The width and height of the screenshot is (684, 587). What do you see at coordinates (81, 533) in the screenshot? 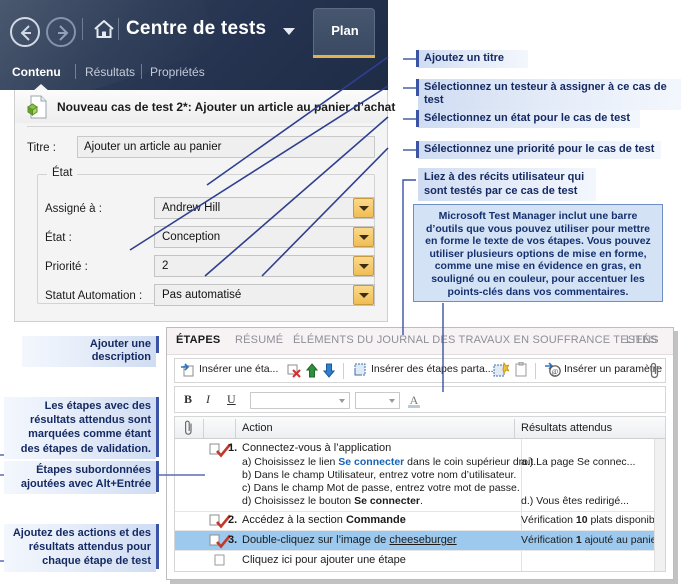
I see `callout-line-1: Ajoutez des actions et des` at bounding box center [81, 533].